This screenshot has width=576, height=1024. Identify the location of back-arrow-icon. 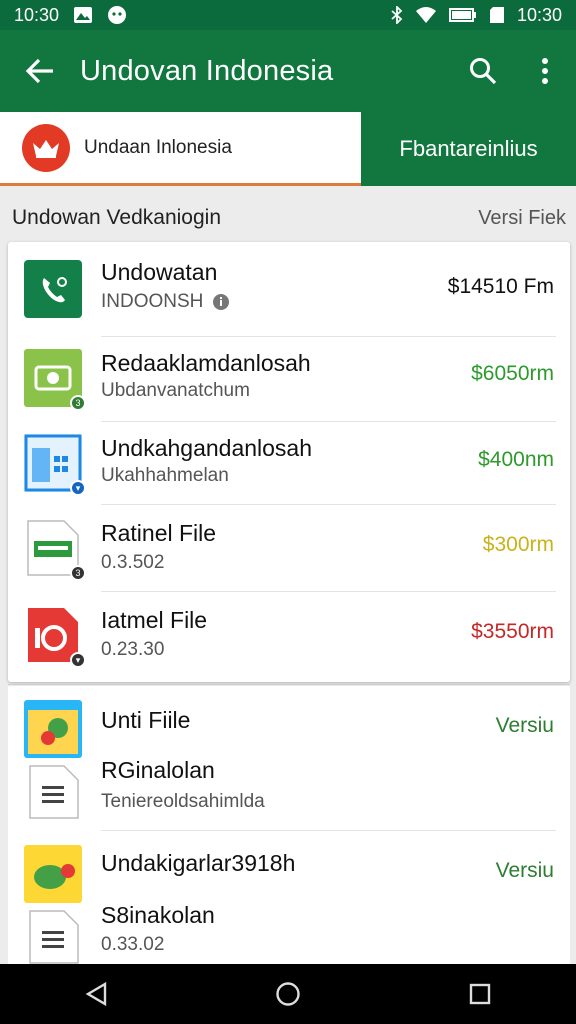
(39, 71).